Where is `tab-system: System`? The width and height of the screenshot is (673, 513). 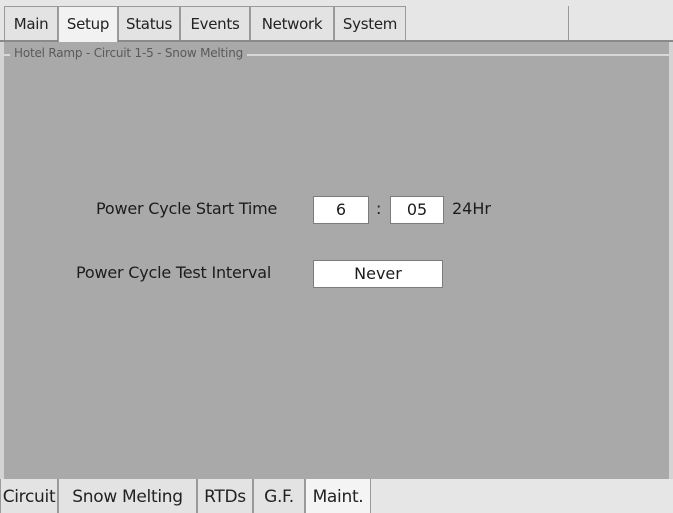 tab-system: System is located at coordinates (370, 23).